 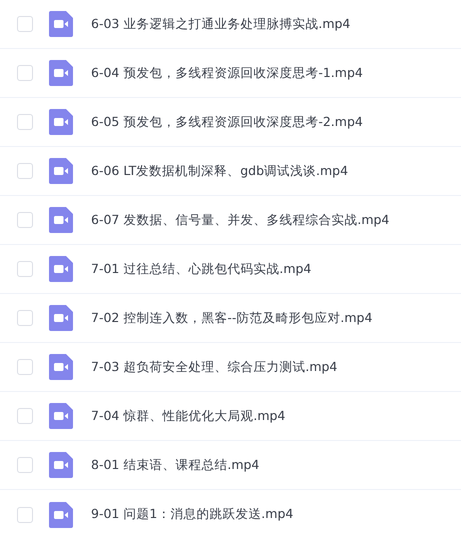 I want to click on file-name: 8-01 结束语、课程总结.mp4, so click(x=175, y=465).